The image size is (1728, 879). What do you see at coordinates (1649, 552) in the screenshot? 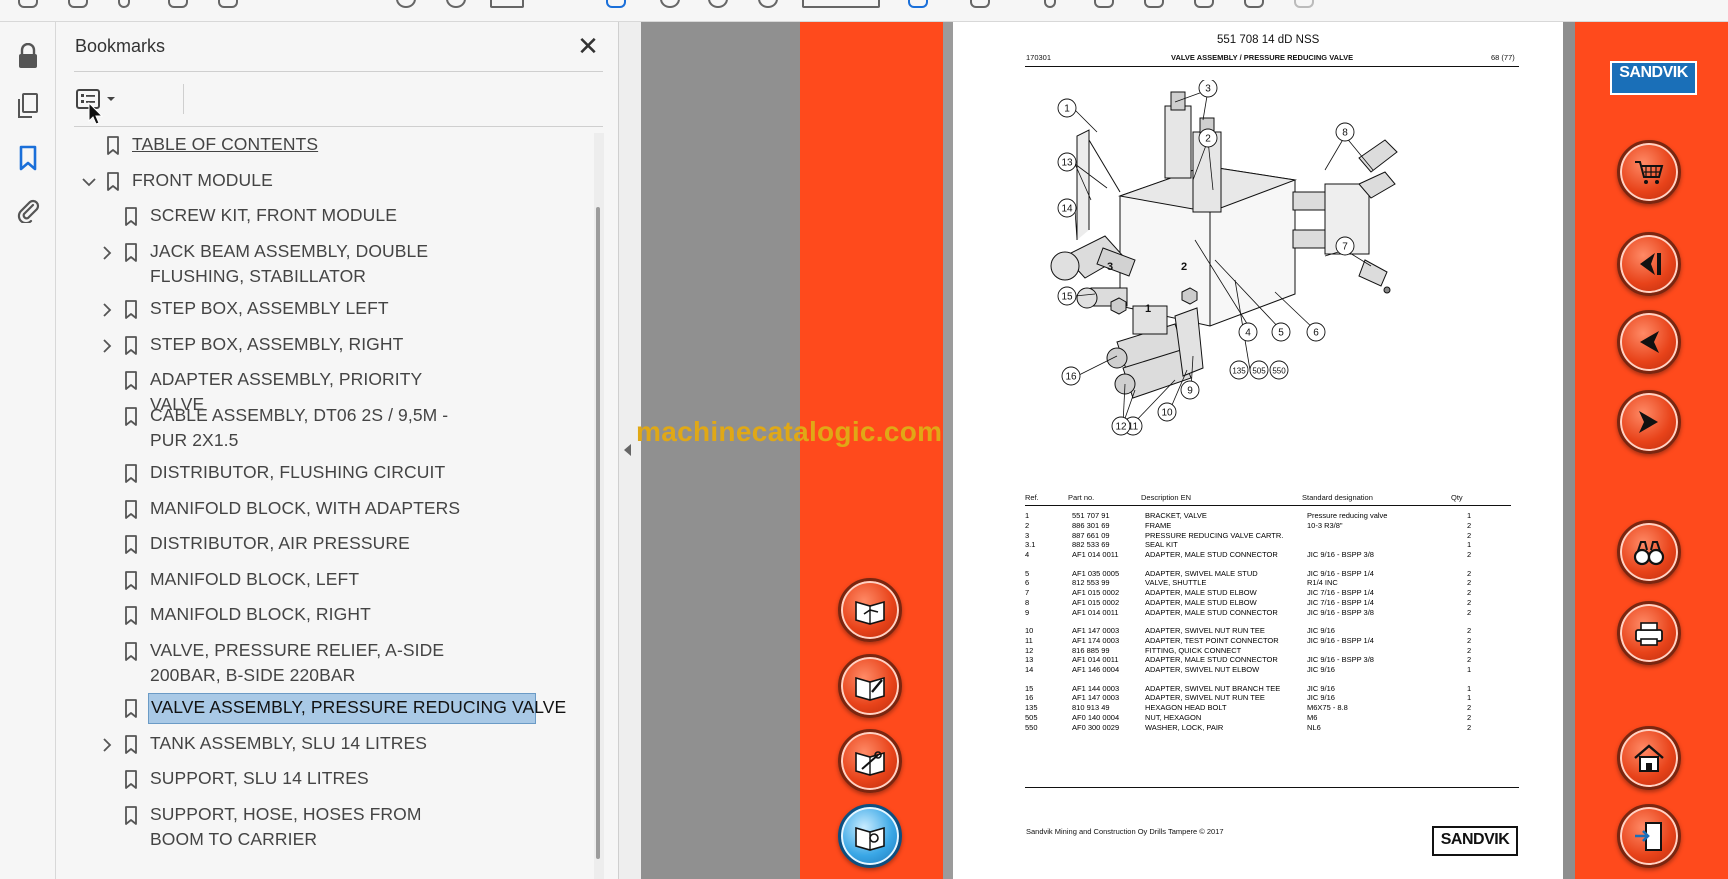
I see `search-binoculars-button` at bounding box center [1649, 552].